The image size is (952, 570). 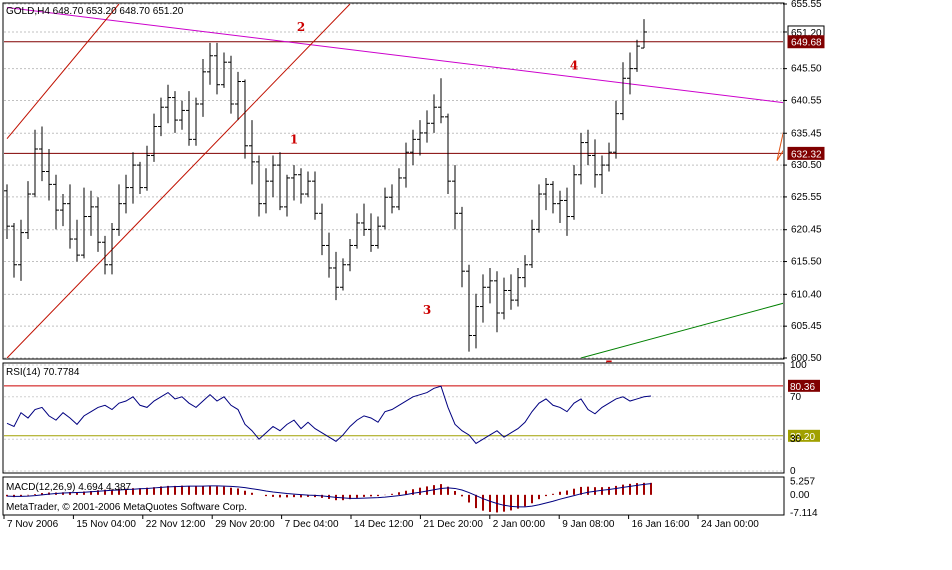 I want to click on macd-tick-label: 0.00, so click(x=800, y=495).